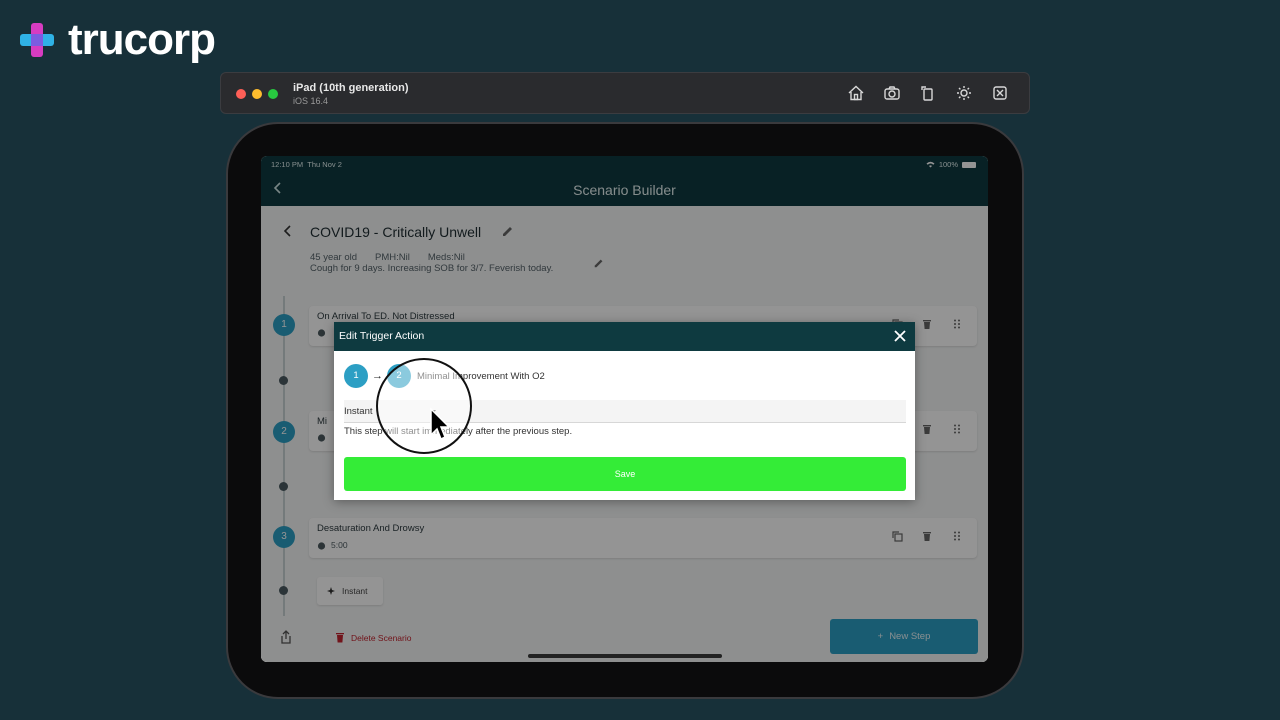 This screenshot has width=1280, height=720. What do you see at coordinates (624, 336) in the screenshot?
I see `modal-header: Edit Trigger Action` at bounding box center [624, 336].